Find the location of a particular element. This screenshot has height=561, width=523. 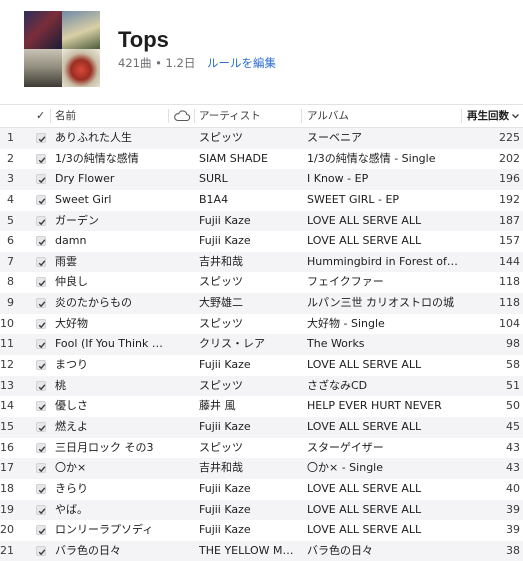

track-row: 4 Sweet Girl B1A4 SWEET GIRL - EP 192 is located at coordinates (261, 200).